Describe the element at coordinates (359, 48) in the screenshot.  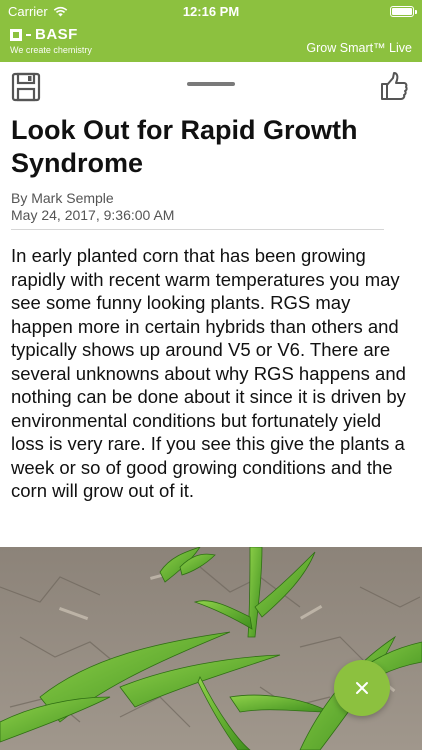
I see `app-name: Grow Smart™ Live` at that location.